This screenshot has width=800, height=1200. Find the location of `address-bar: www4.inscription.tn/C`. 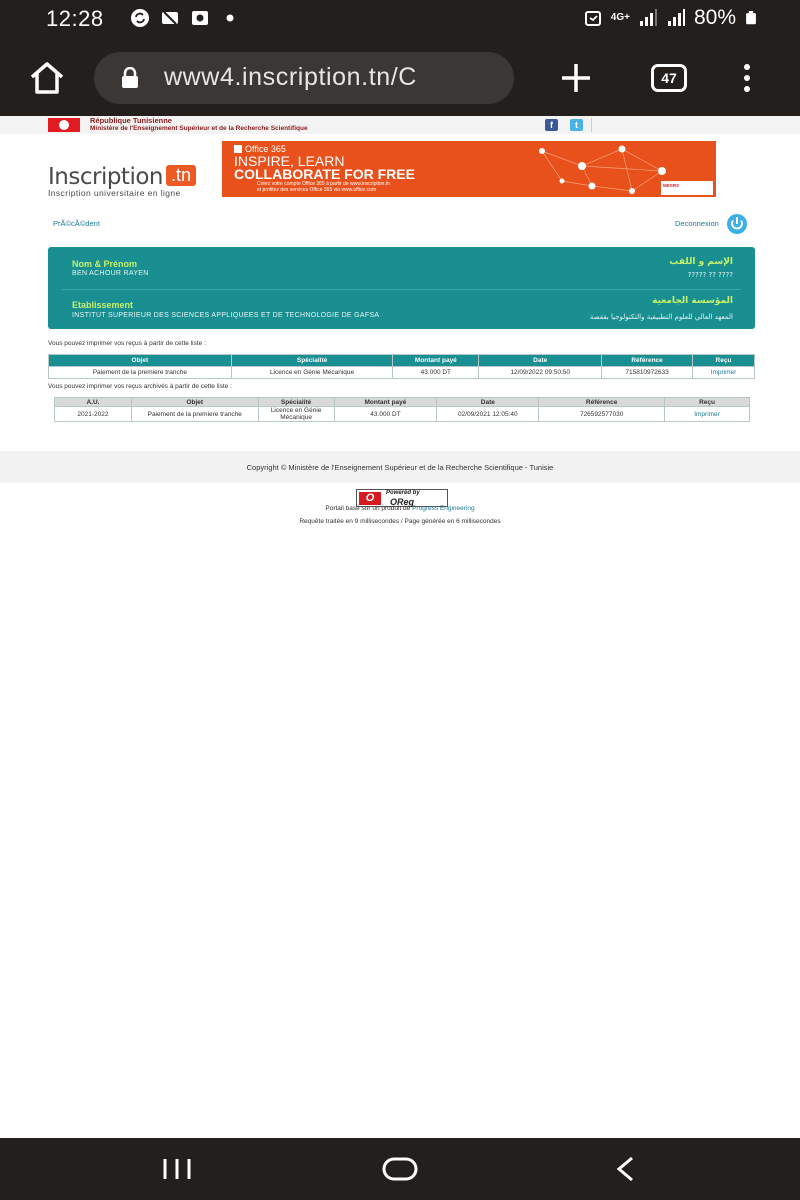

address-bar: www4.inscription.tn/C is located at coordinates (304, 78).